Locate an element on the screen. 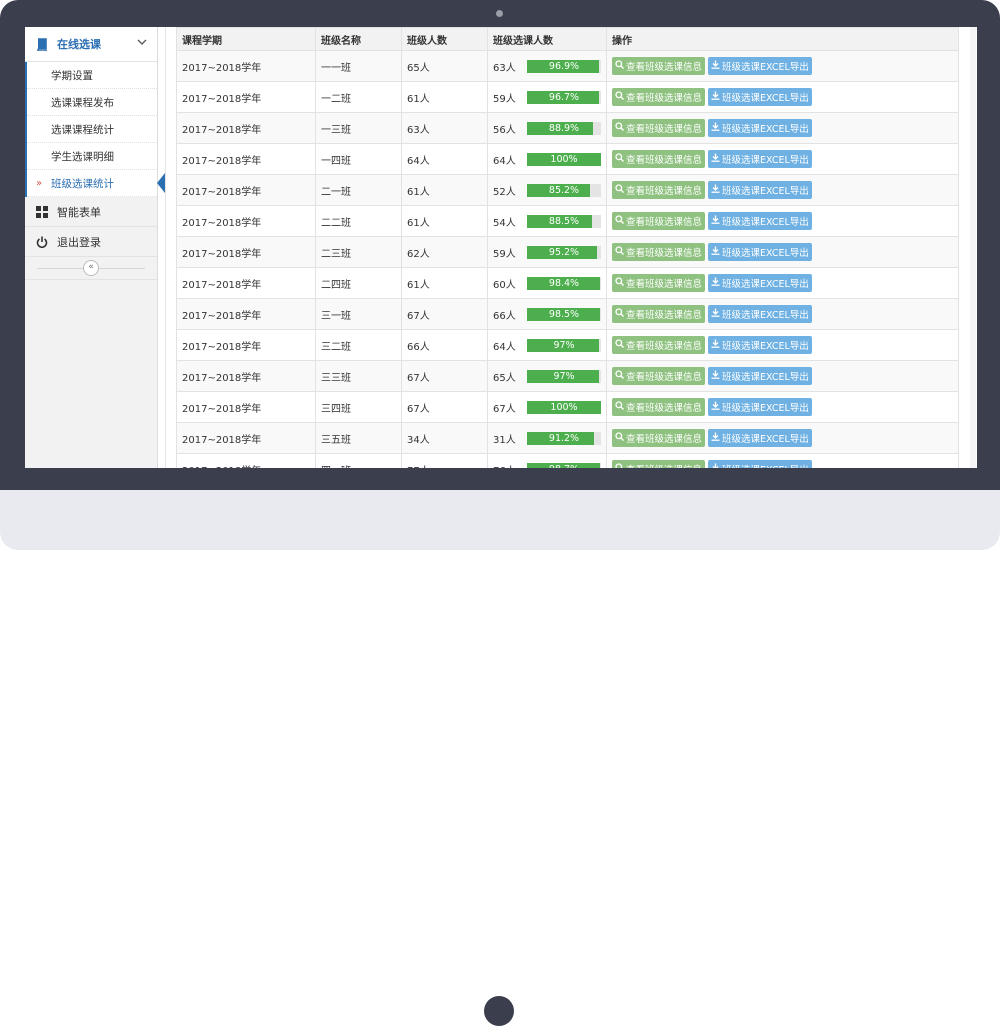 This screenshot has width=1000, height=1026. power-icon is located at coordinates (42, 242).